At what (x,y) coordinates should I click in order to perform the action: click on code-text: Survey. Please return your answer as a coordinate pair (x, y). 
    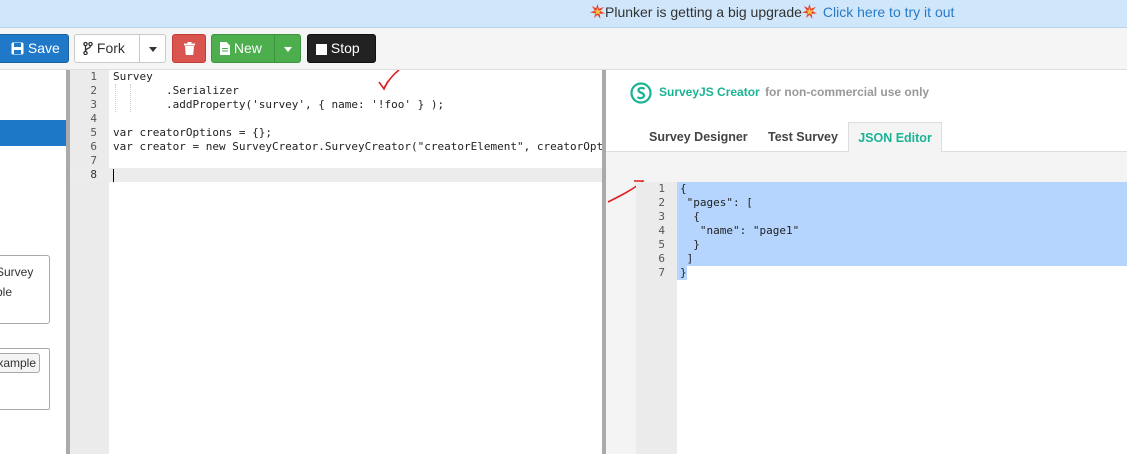
    Looking at the image, I should click on (133, 76).